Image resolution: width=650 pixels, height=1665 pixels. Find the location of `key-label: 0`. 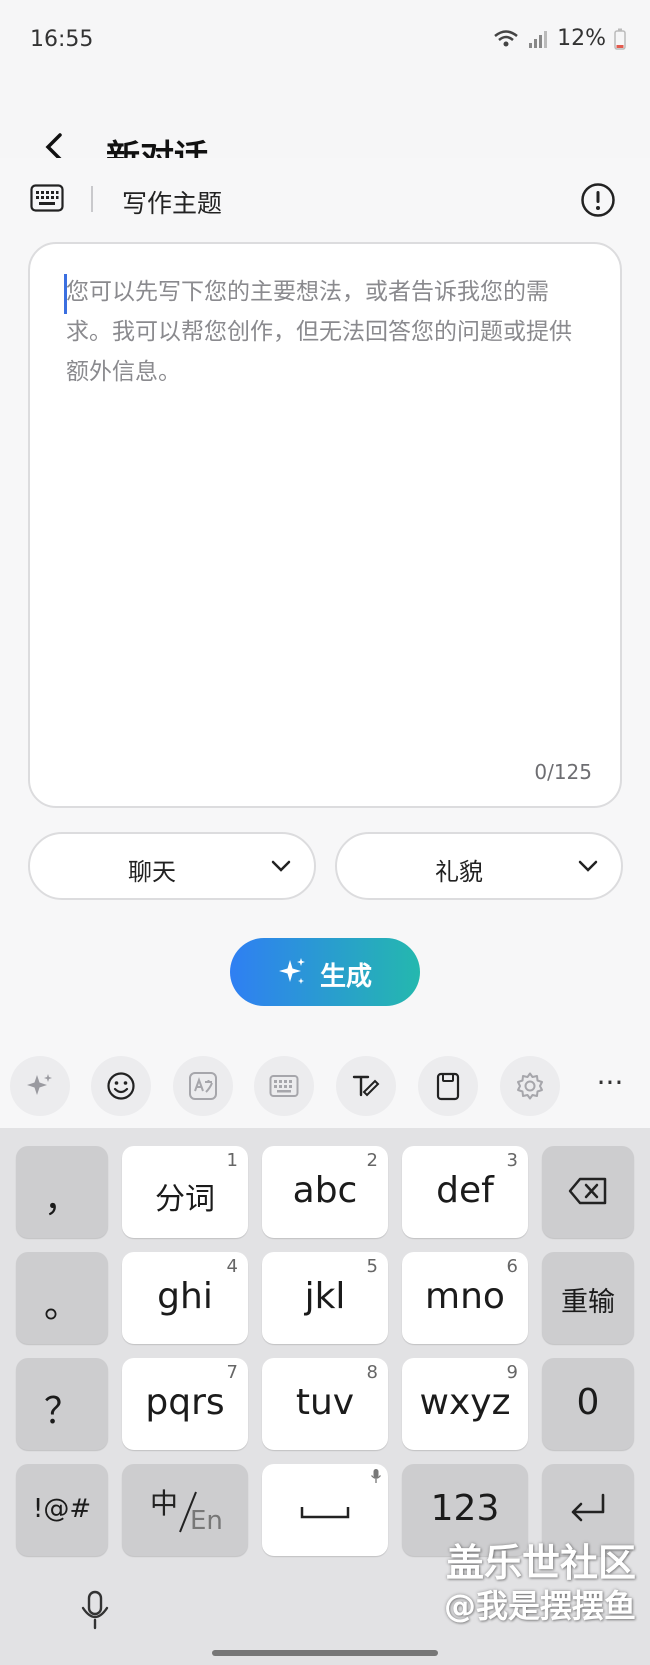

key-label: 0 is located at coordinates (588, 1402).